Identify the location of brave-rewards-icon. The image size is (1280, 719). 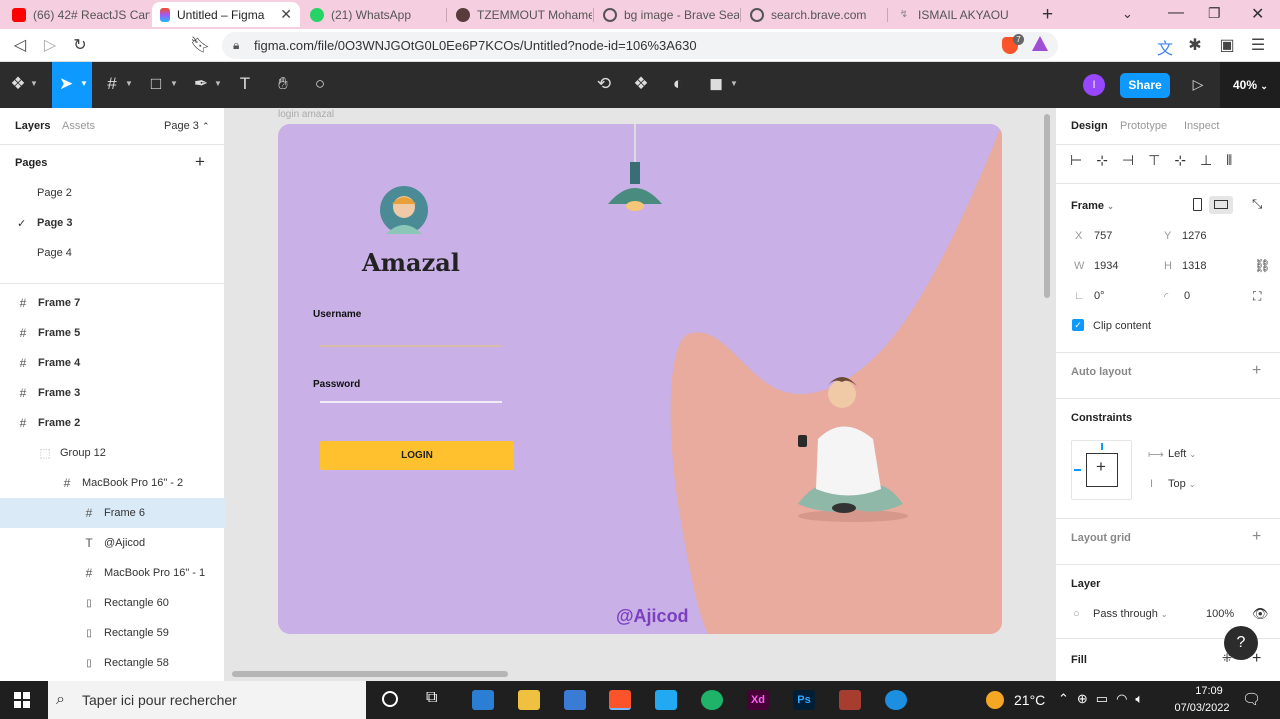
(1040, 43).